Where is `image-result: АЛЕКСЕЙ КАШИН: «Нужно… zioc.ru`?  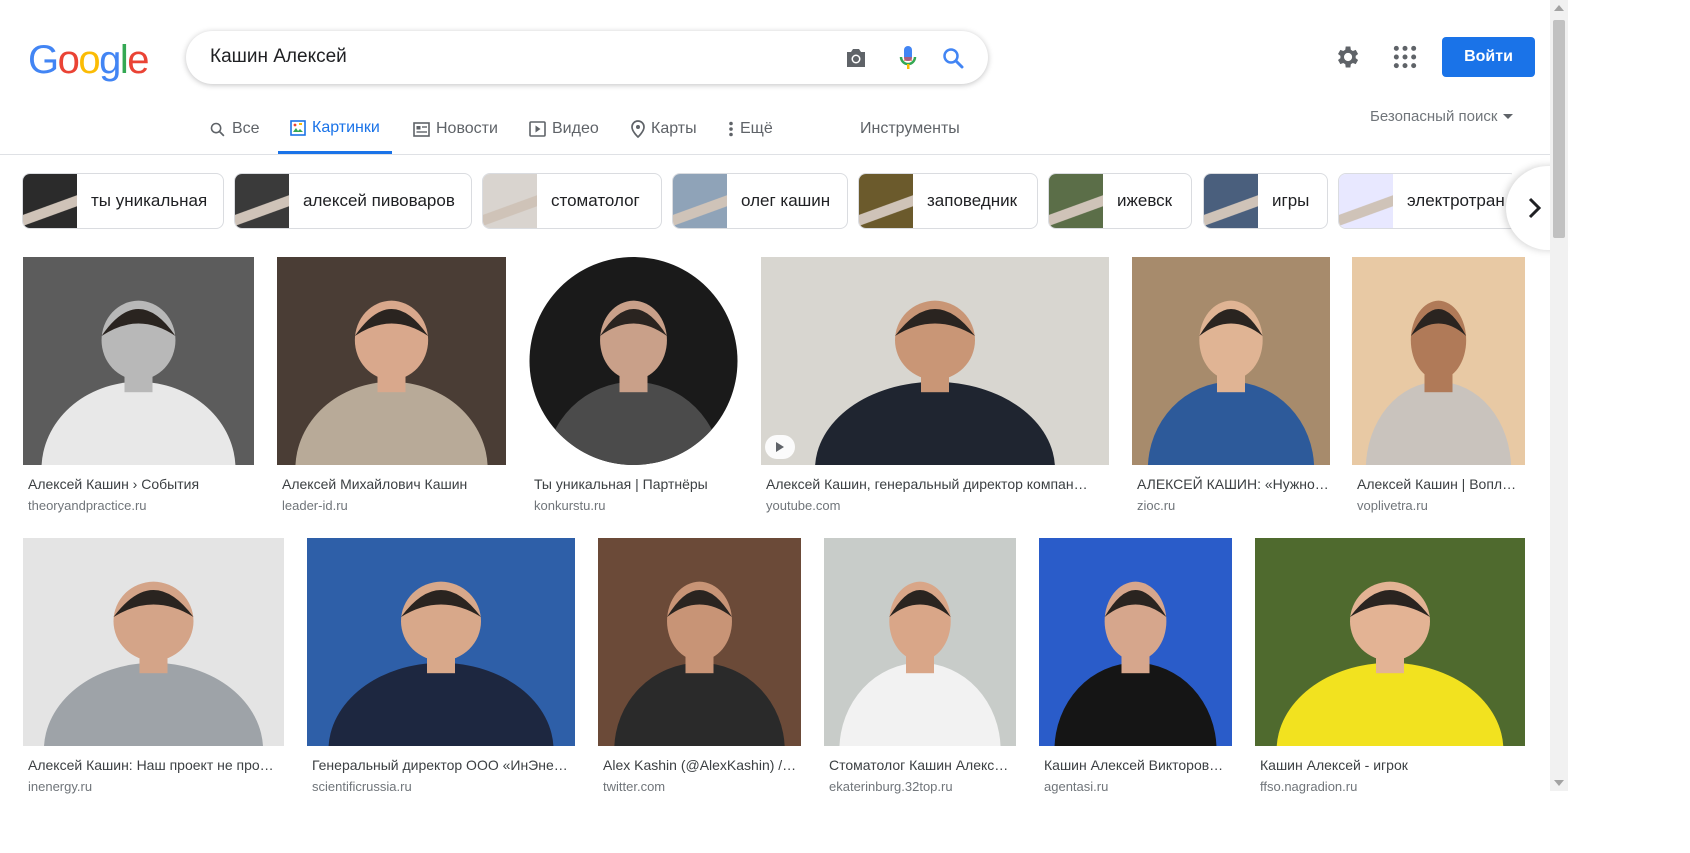 image-result: АЛЕКСЕЙ КАШИН: «Нужно… zioc.ru is located at coordinates (1231, 385).